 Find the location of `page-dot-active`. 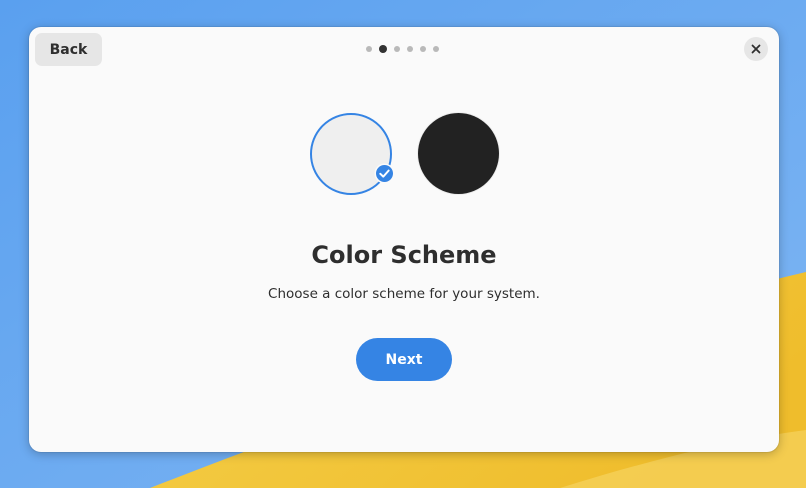

page-dot-active is located at coordinates (383, 49).